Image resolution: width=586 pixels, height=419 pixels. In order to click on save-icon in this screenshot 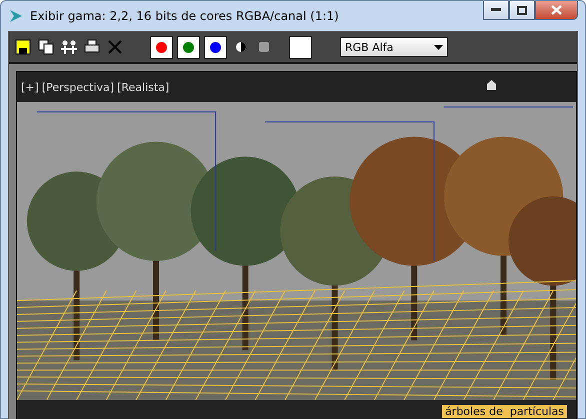, I will do `click(22, 47)`.